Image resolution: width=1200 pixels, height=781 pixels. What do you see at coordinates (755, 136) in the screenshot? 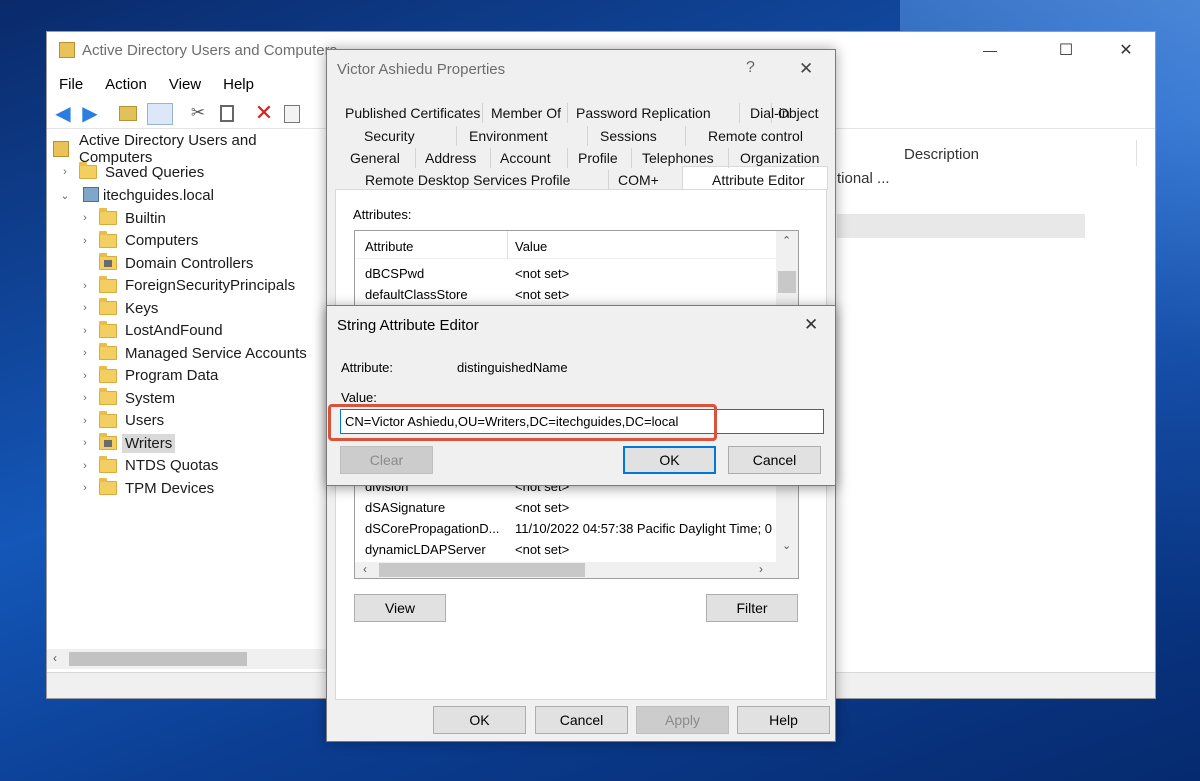
I see `tab-remote-control: Remote control` at bounding box center [755, 136].